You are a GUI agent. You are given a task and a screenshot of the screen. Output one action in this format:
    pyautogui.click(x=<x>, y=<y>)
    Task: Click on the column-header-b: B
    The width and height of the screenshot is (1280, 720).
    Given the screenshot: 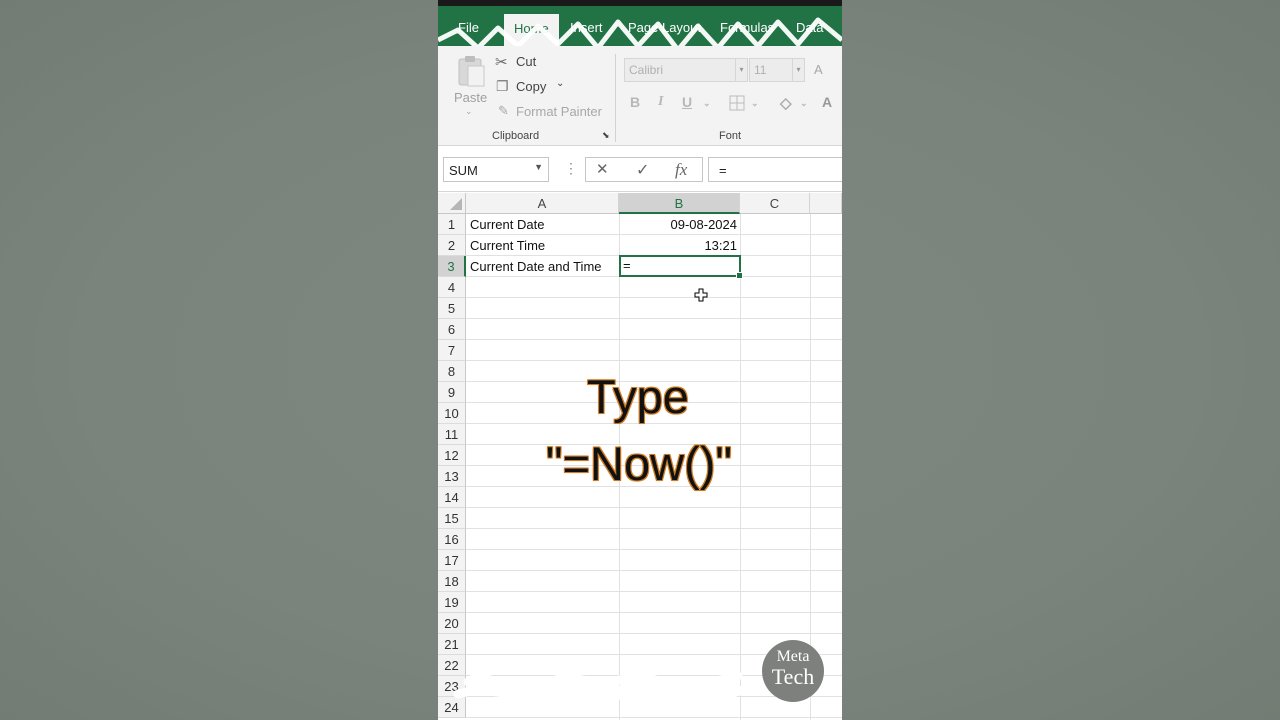 What is the action you would take?
    pyautogui.click(x=679, y=203)
    